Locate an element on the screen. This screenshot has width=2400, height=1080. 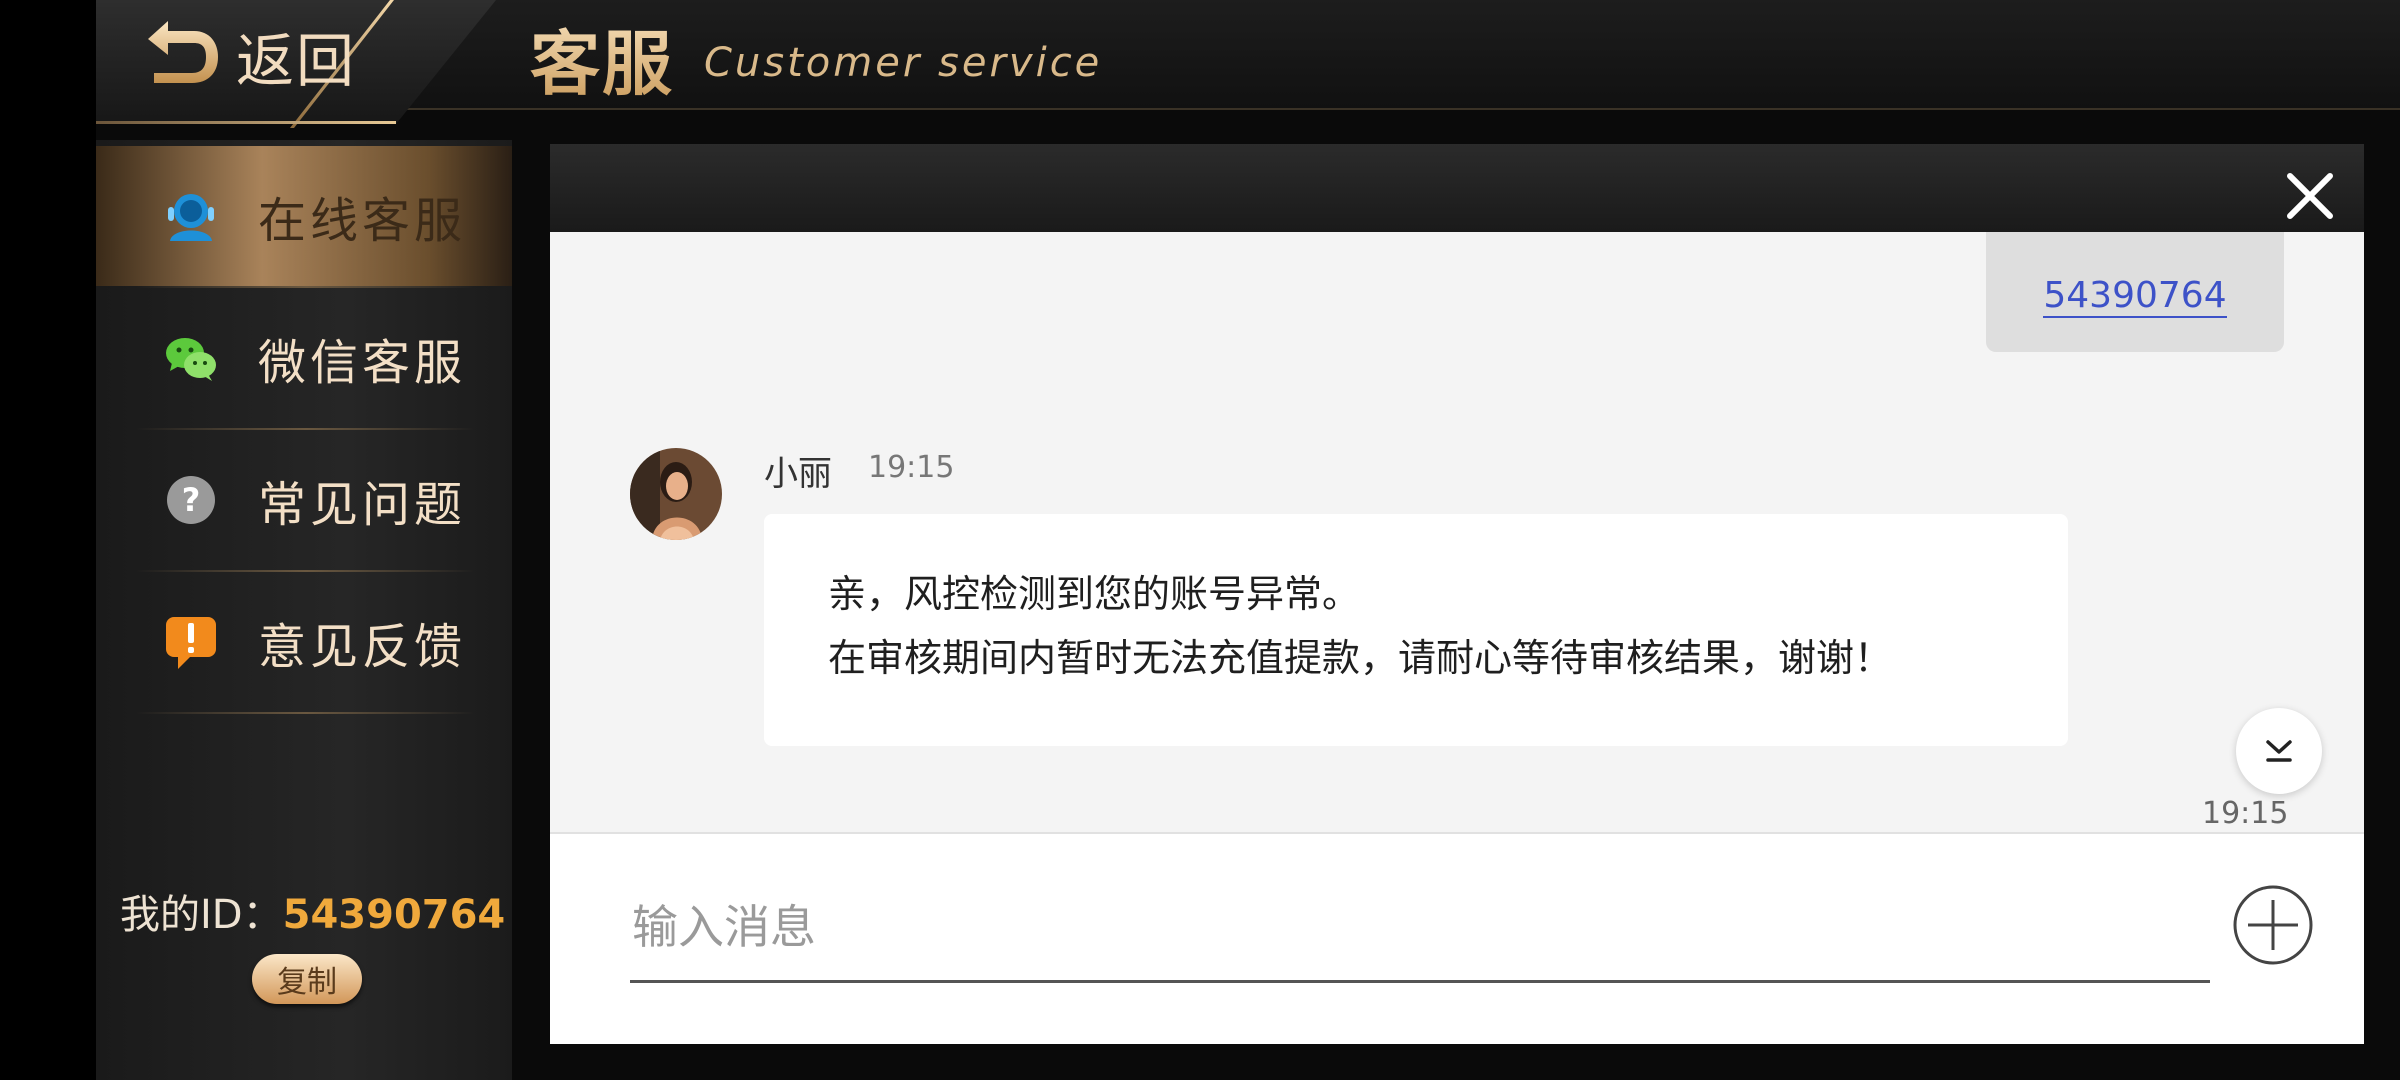
sent-message-bubble: 54390764 is located at coordinates (2135, 292).